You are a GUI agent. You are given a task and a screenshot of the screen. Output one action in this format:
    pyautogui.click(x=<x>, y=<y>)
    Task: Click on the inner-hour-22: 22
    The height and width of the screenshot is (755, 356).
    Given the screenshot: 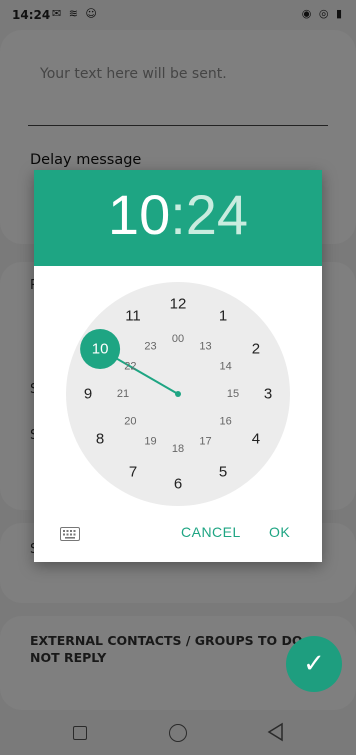 What is the action you would take?
    pyautogui.click(x=130, y=367)
    